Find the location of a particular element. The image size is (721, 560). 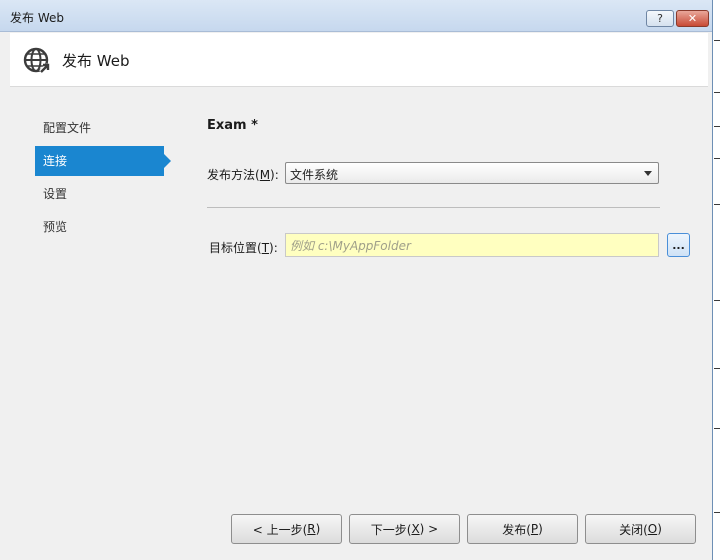

help-icon: ? is located at coordinates (660, 18).